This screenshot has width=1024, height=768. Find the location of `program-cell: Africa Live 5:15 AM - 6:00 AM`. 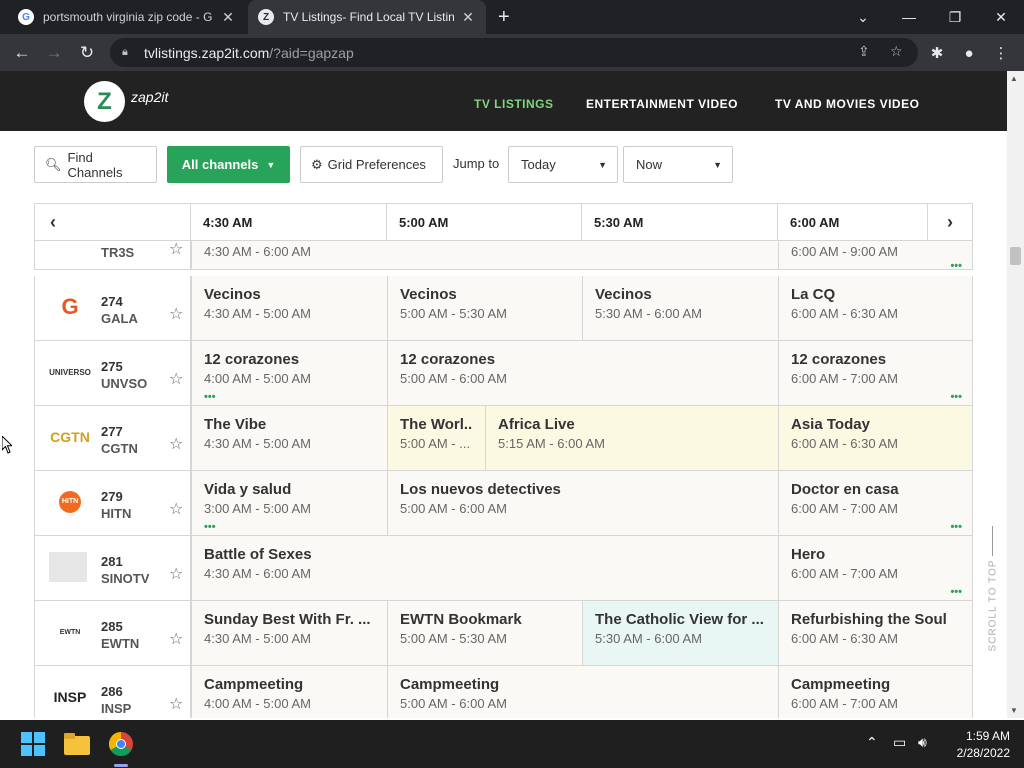

program-cell: Africa Live 5:15 AM - 6:00 AM is located at coordinates (631, 438).